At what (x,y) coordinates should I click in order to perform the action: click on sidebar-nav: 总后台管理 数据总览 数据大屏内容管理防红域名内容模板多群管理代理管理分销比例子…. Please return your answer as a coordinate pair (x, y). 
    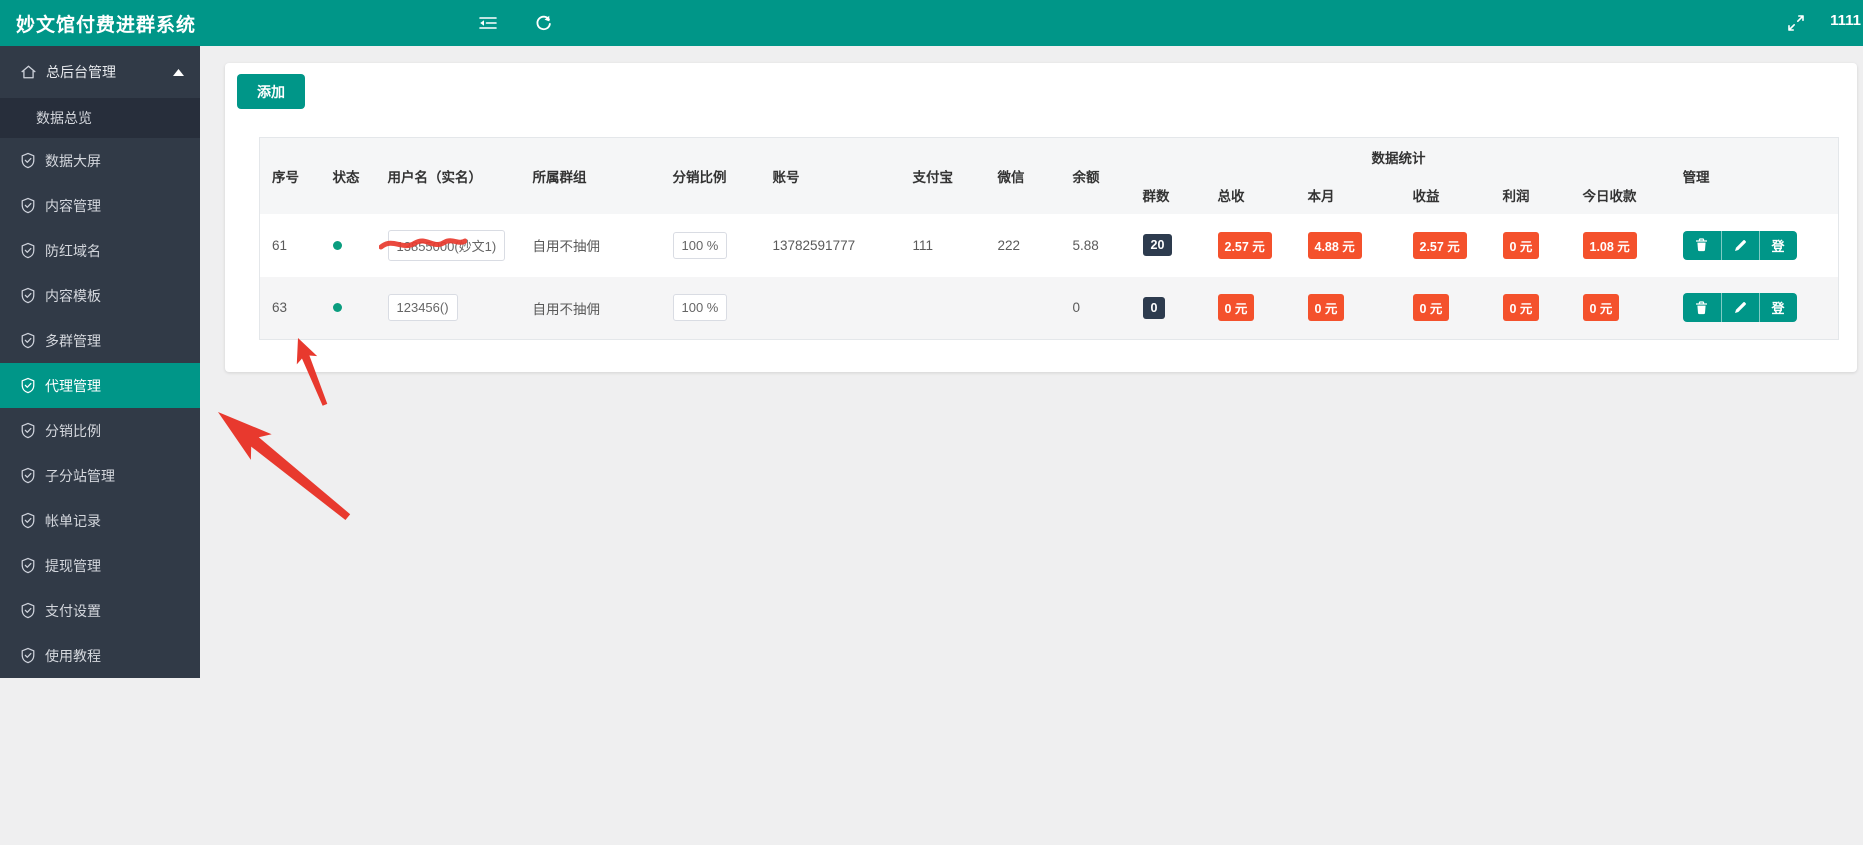
    Looking at the image, I should click on (100, 362).